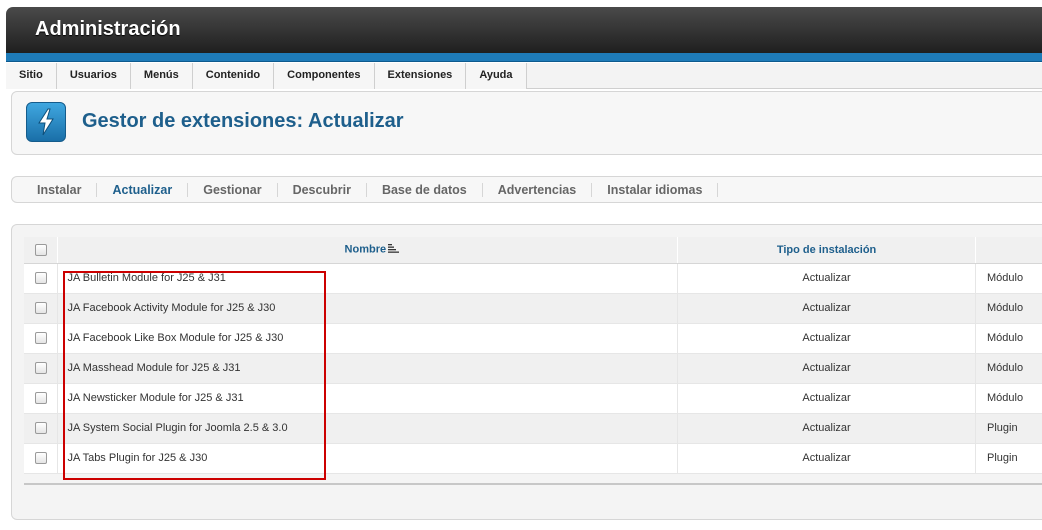 The image size is (1042, 530). Describe the element at coordinates (368, 278) in the screenshot. I see `extension-name: JA Bulletin Module for J25 & J31` at that location.